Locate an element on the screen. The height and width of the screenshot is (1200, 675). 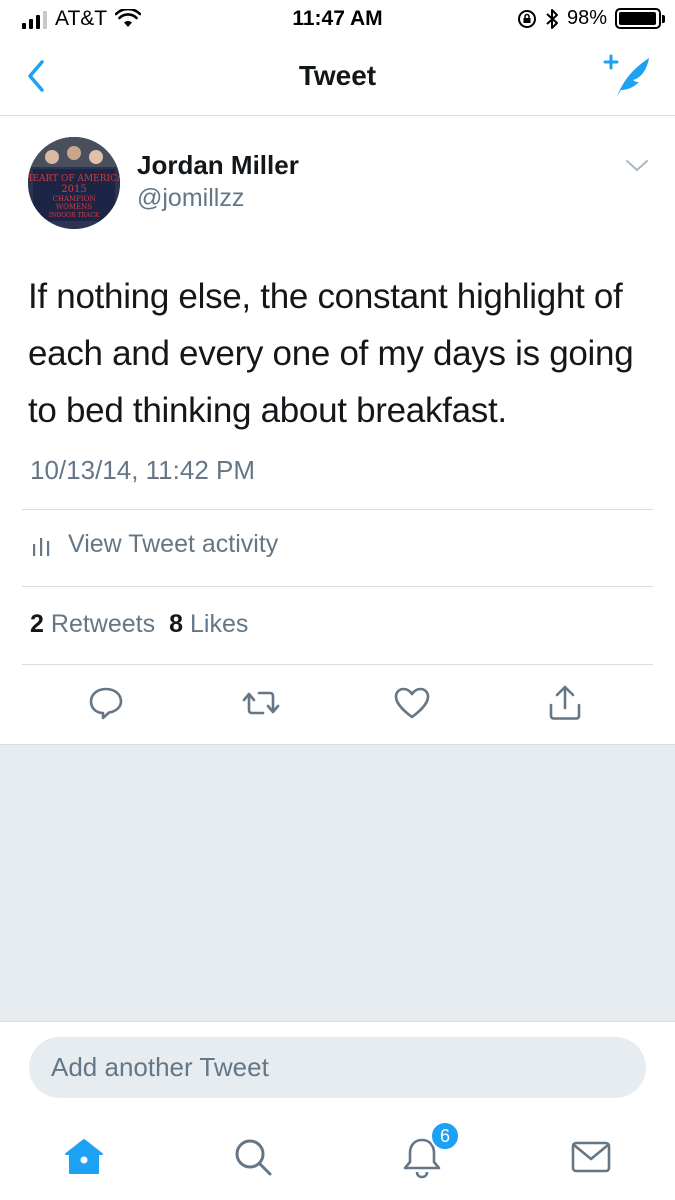
author-handle: @jomillzz is located at coordinates (190, 198).